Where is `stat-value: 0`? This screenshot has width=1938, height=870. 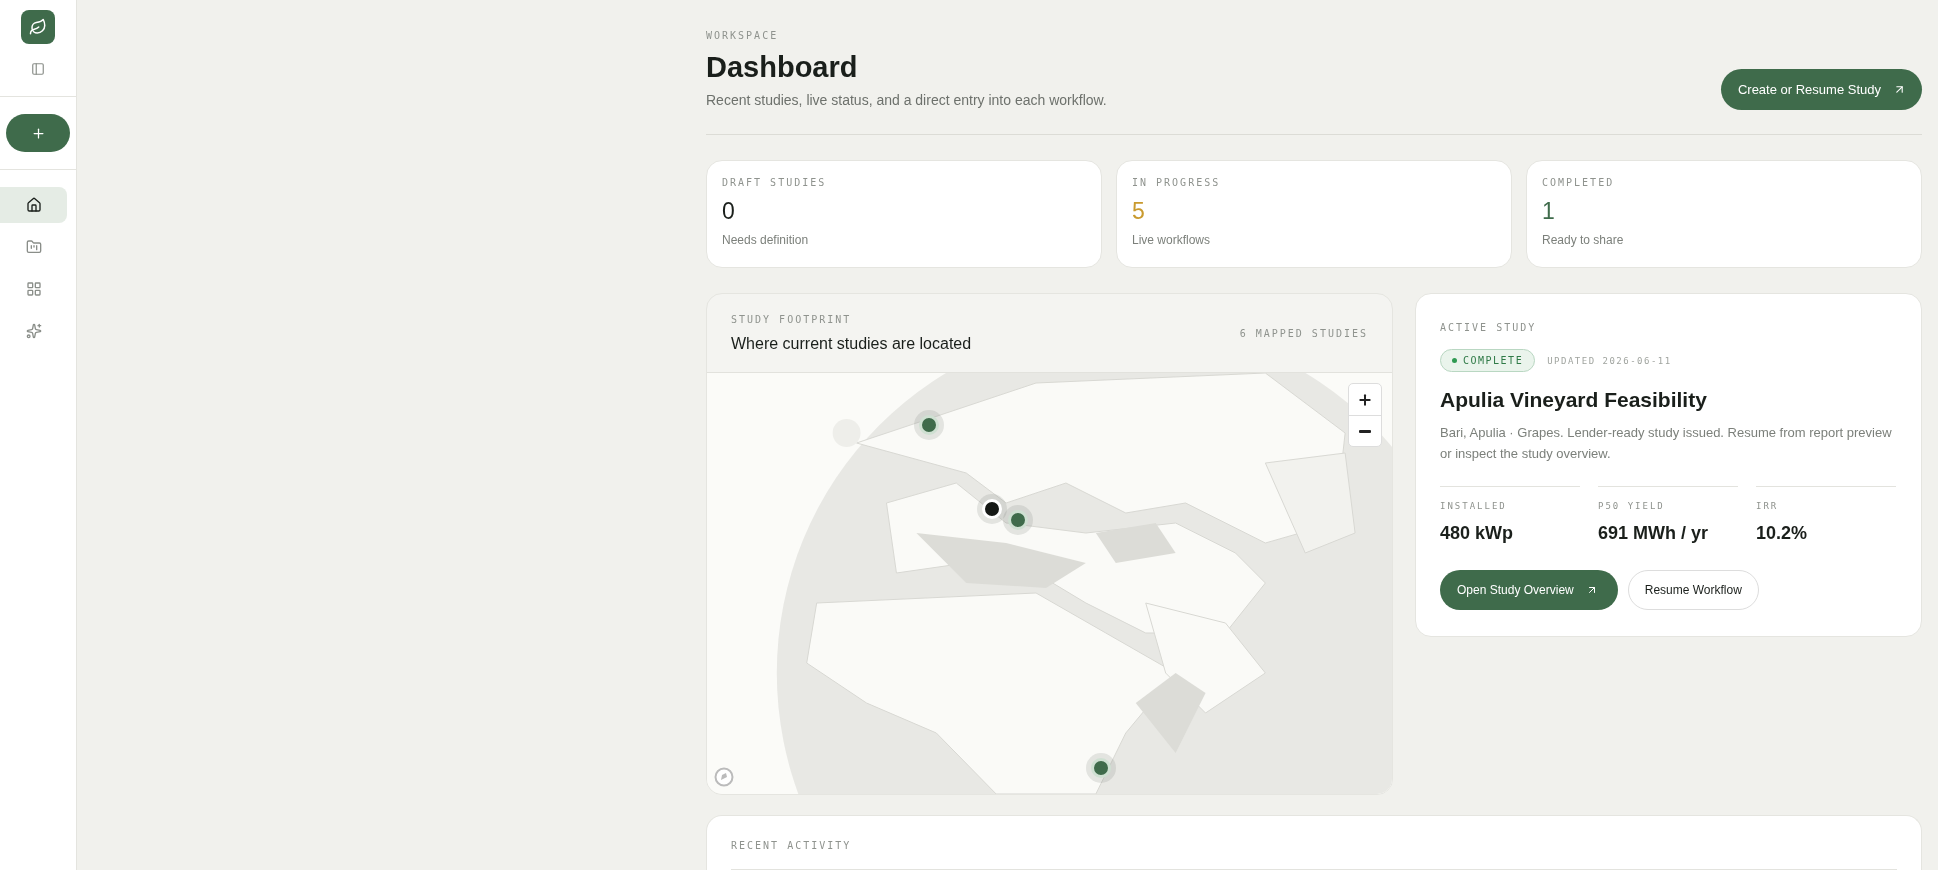 stat-value: 0 is located at coordinates (729, 211).